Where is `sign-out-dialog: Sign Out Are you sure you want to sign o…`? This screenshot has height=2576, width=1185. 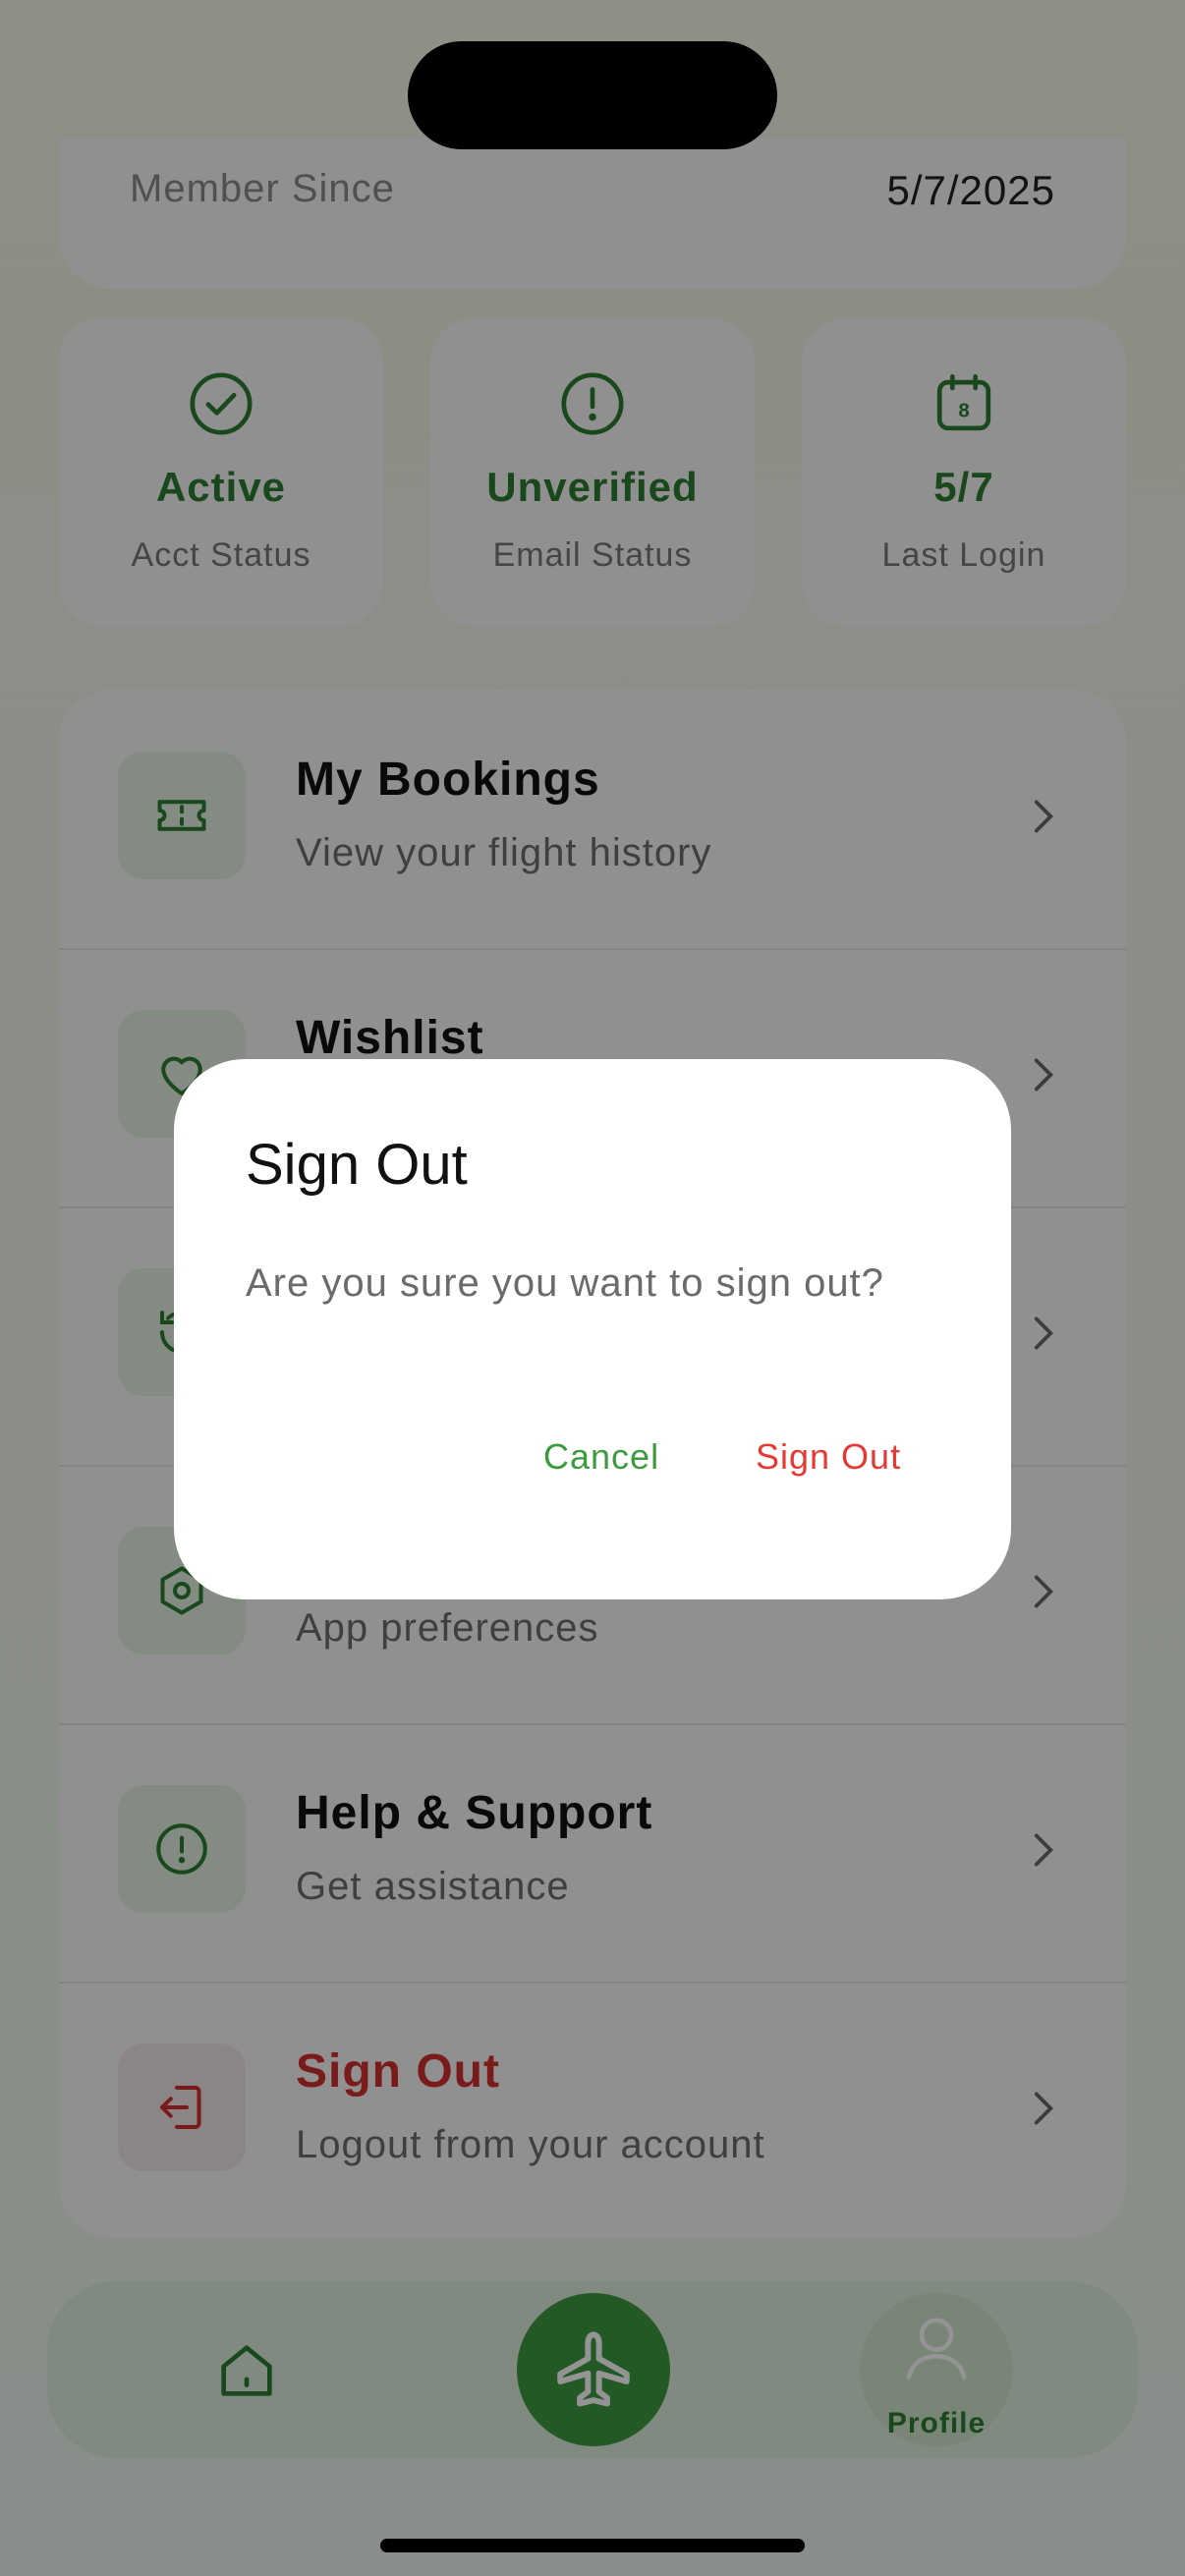 sign-out-dialog: Sign Out Are you sure you want to sign o… is located at coordinates (592, 1329).